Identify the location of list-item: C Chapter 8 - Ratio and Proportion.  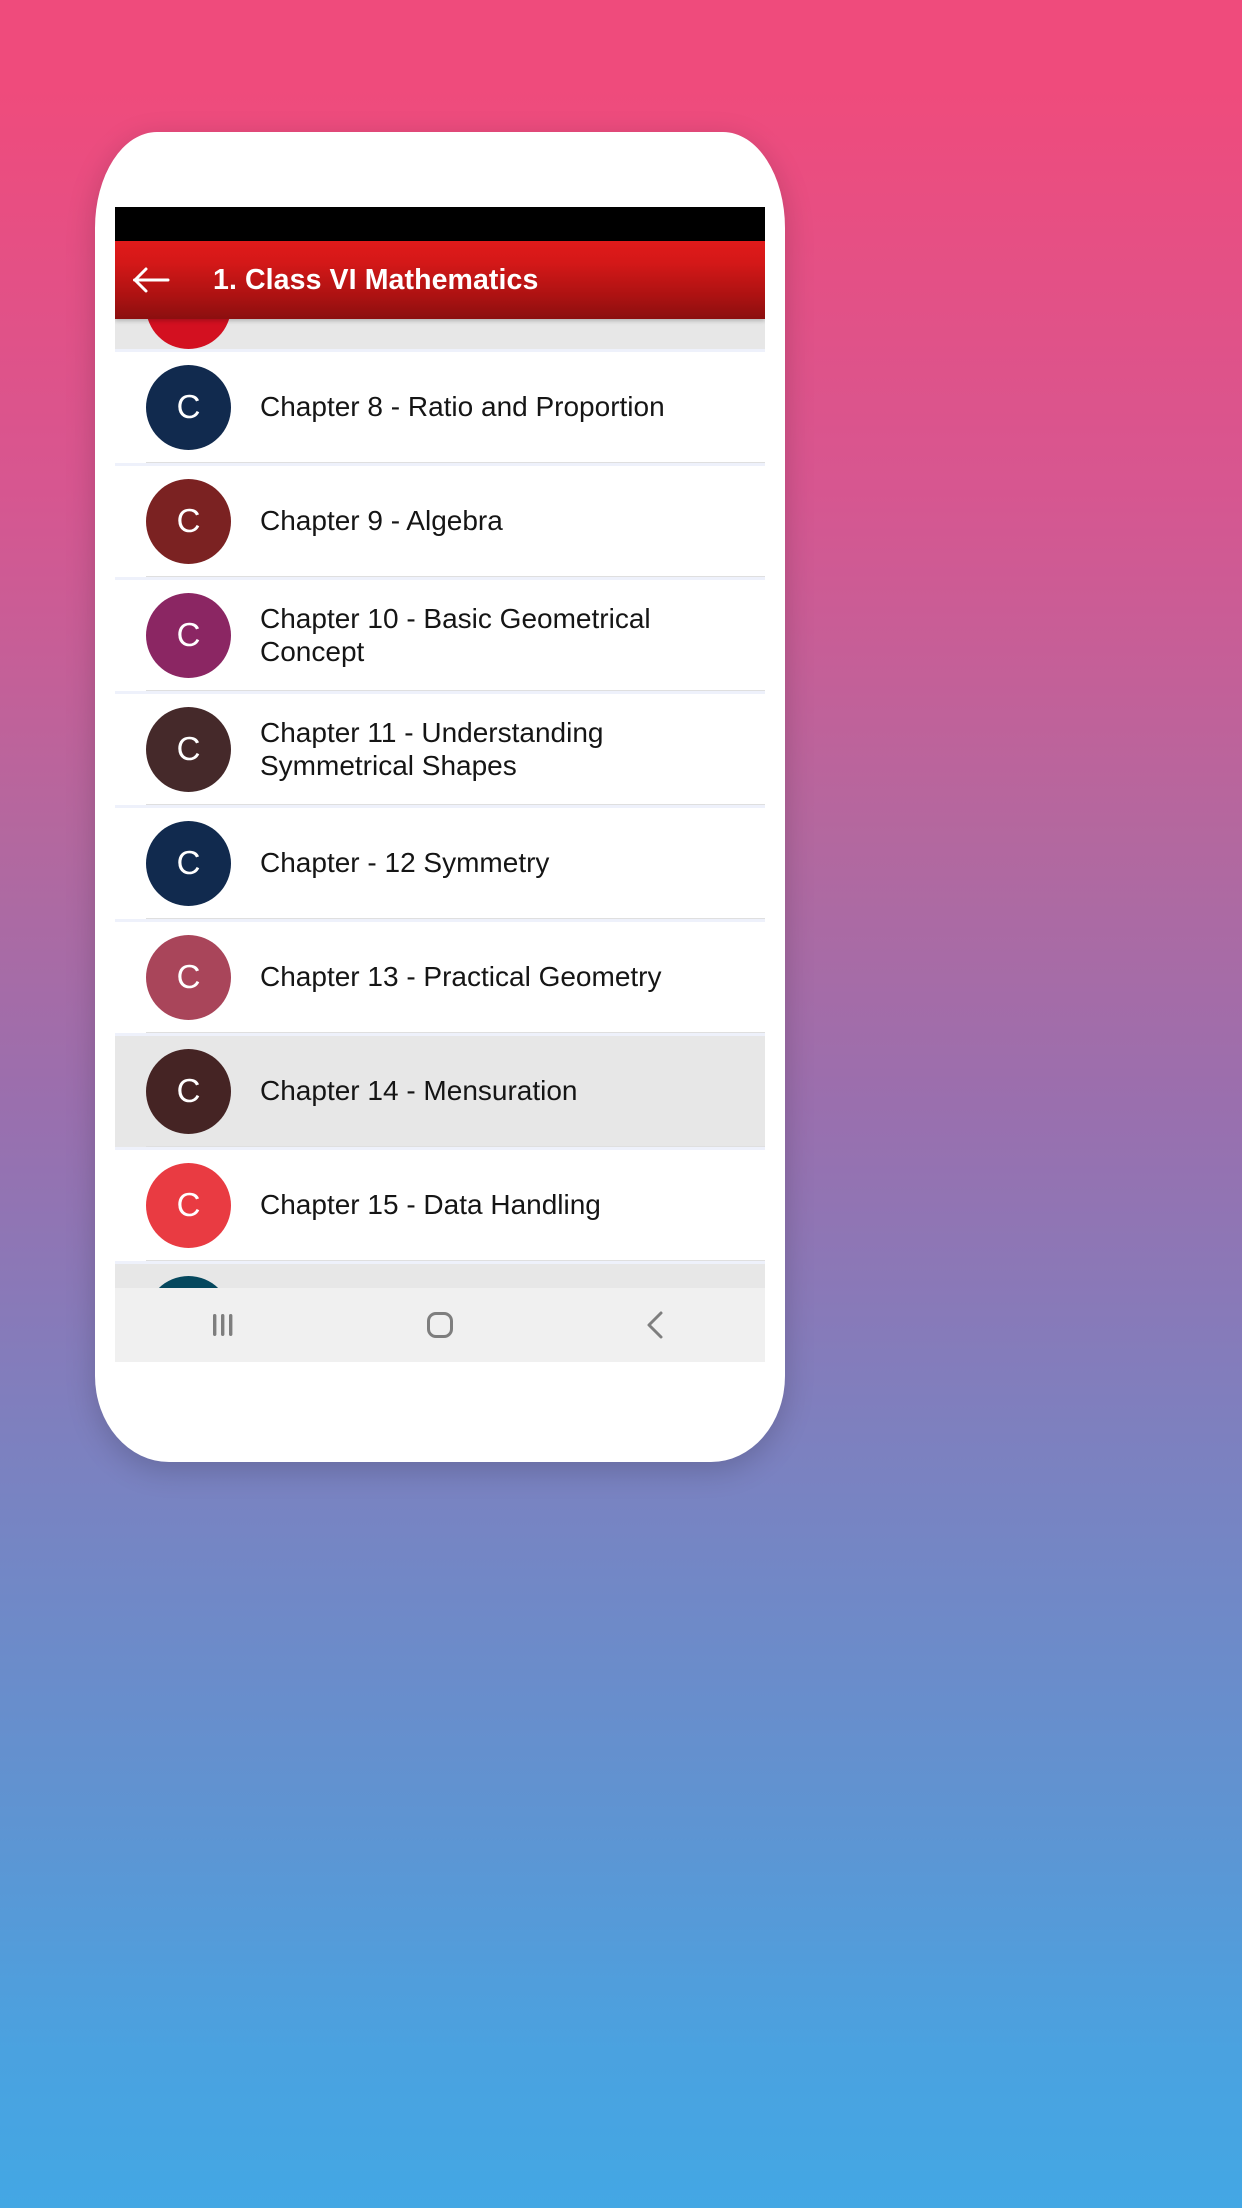
(440, 409).